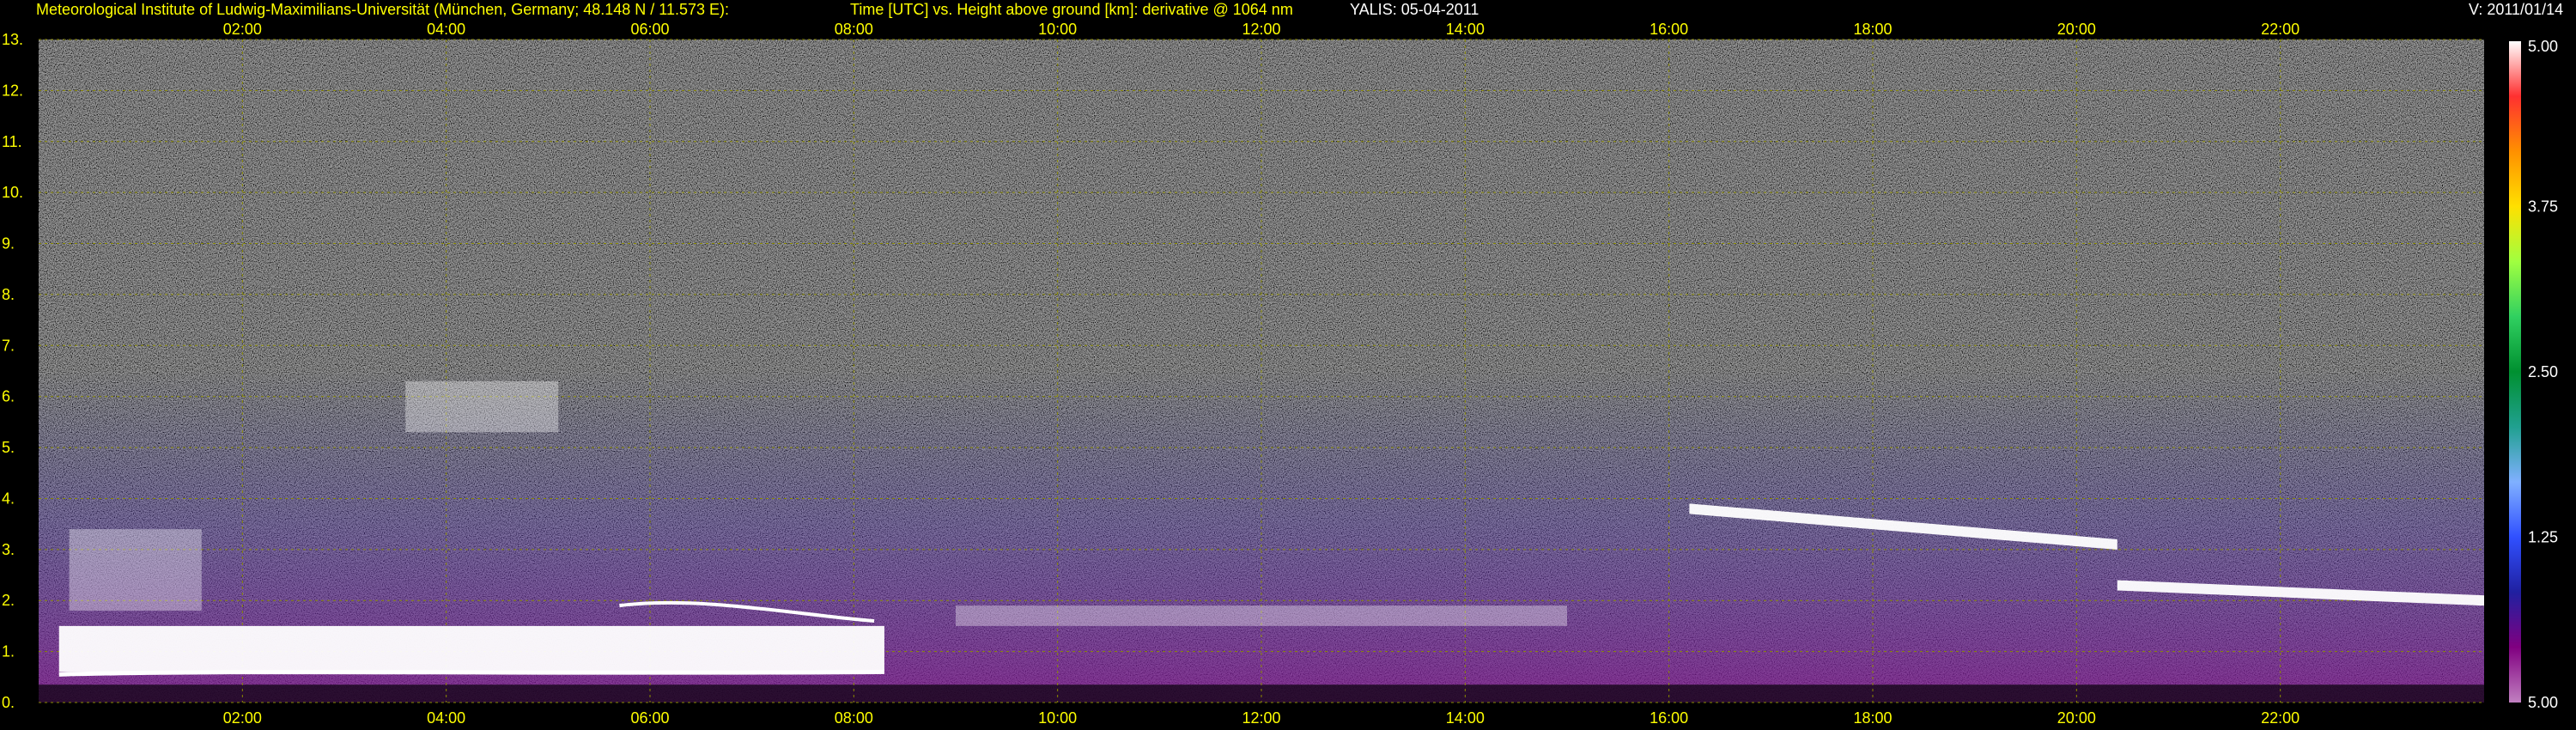 This screenshot has height=730, width=2576. Describe the element at coordinates (2543, 46) in the screenshot. I see `colorbar-tick-0: 5.00` at that location.